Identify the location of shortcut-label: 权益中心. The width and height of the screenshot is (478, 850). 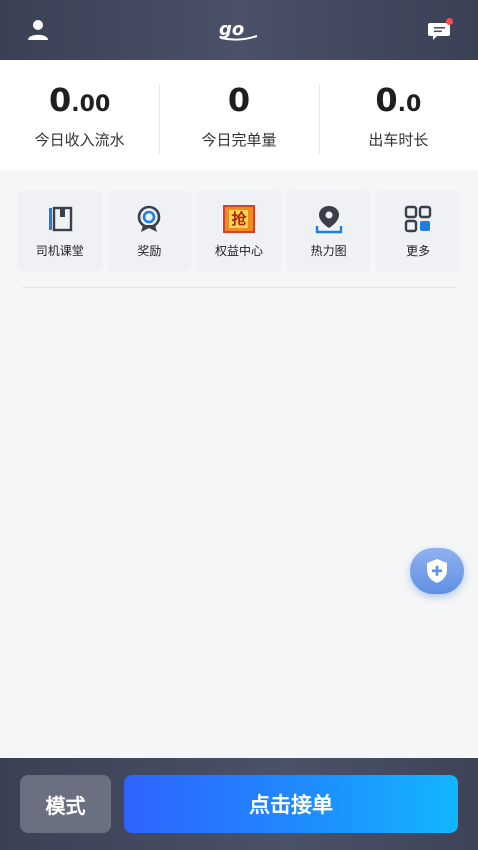
(238, 250).